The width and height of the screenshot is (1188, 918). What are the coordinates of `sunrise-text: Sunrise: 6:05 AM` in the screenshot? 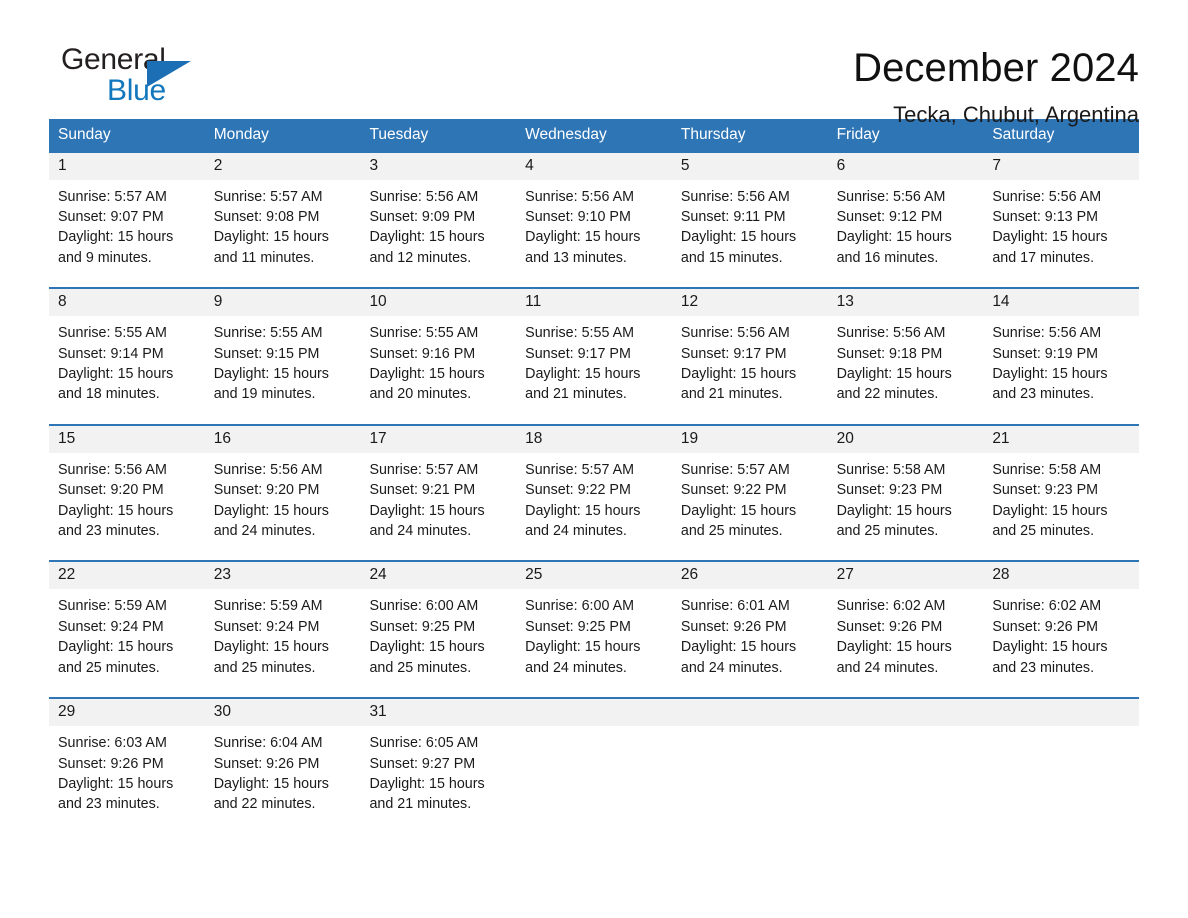 It's located at (424, 743).